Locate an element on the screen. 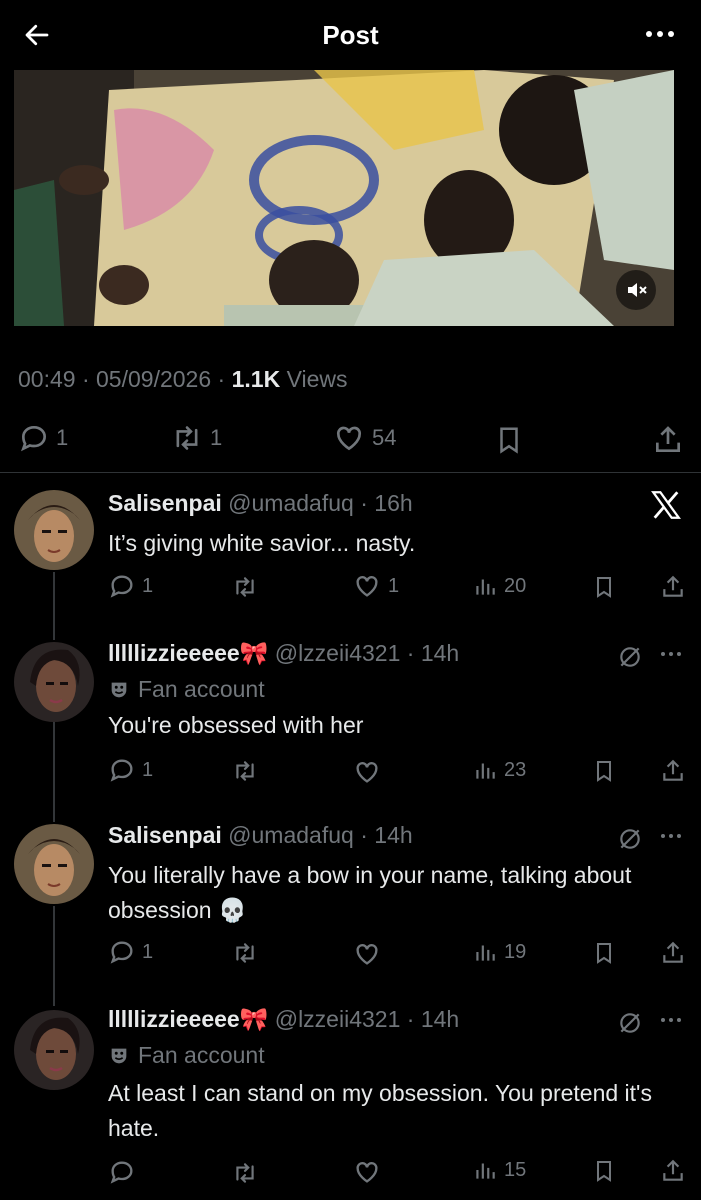 This screenshot has height=1200, width=701. reply-header: Salisenpai @umadafuq · 16h is located at coordinates (260, 503).